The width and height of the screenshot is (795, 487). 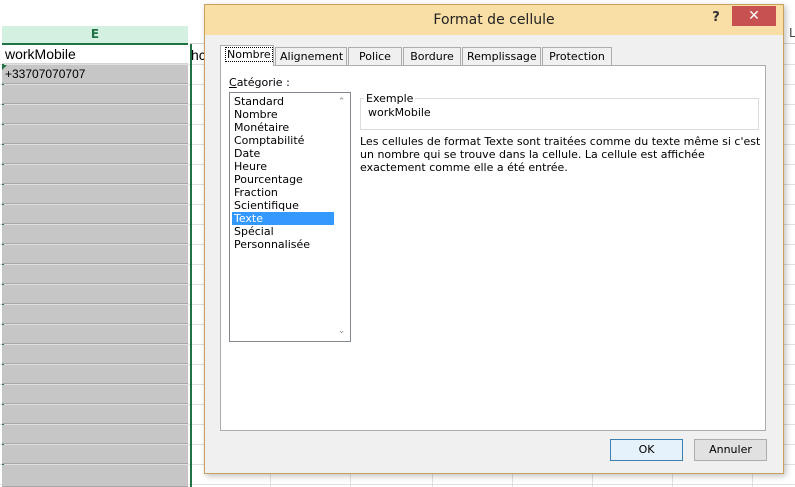 I want to click on tab-alignement: Alignement, so click(x=311, y=56).